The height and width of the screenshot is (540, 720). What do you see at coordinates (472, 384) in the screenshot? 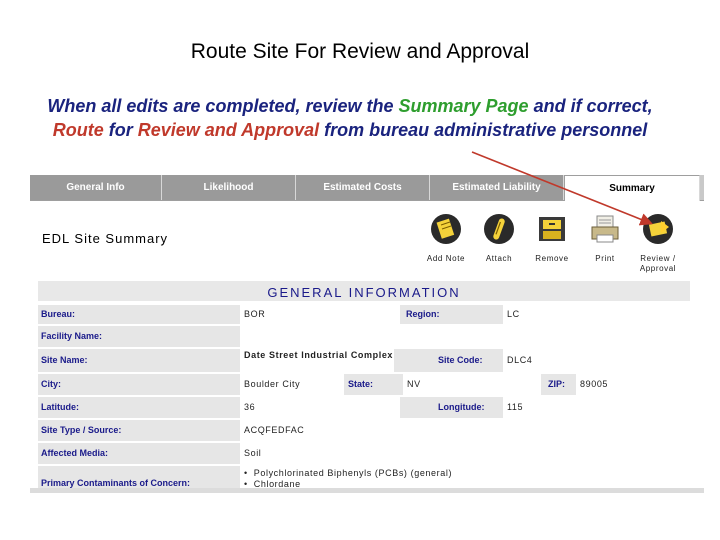
I see `state-value: NV` at bounding box center [472, 384].